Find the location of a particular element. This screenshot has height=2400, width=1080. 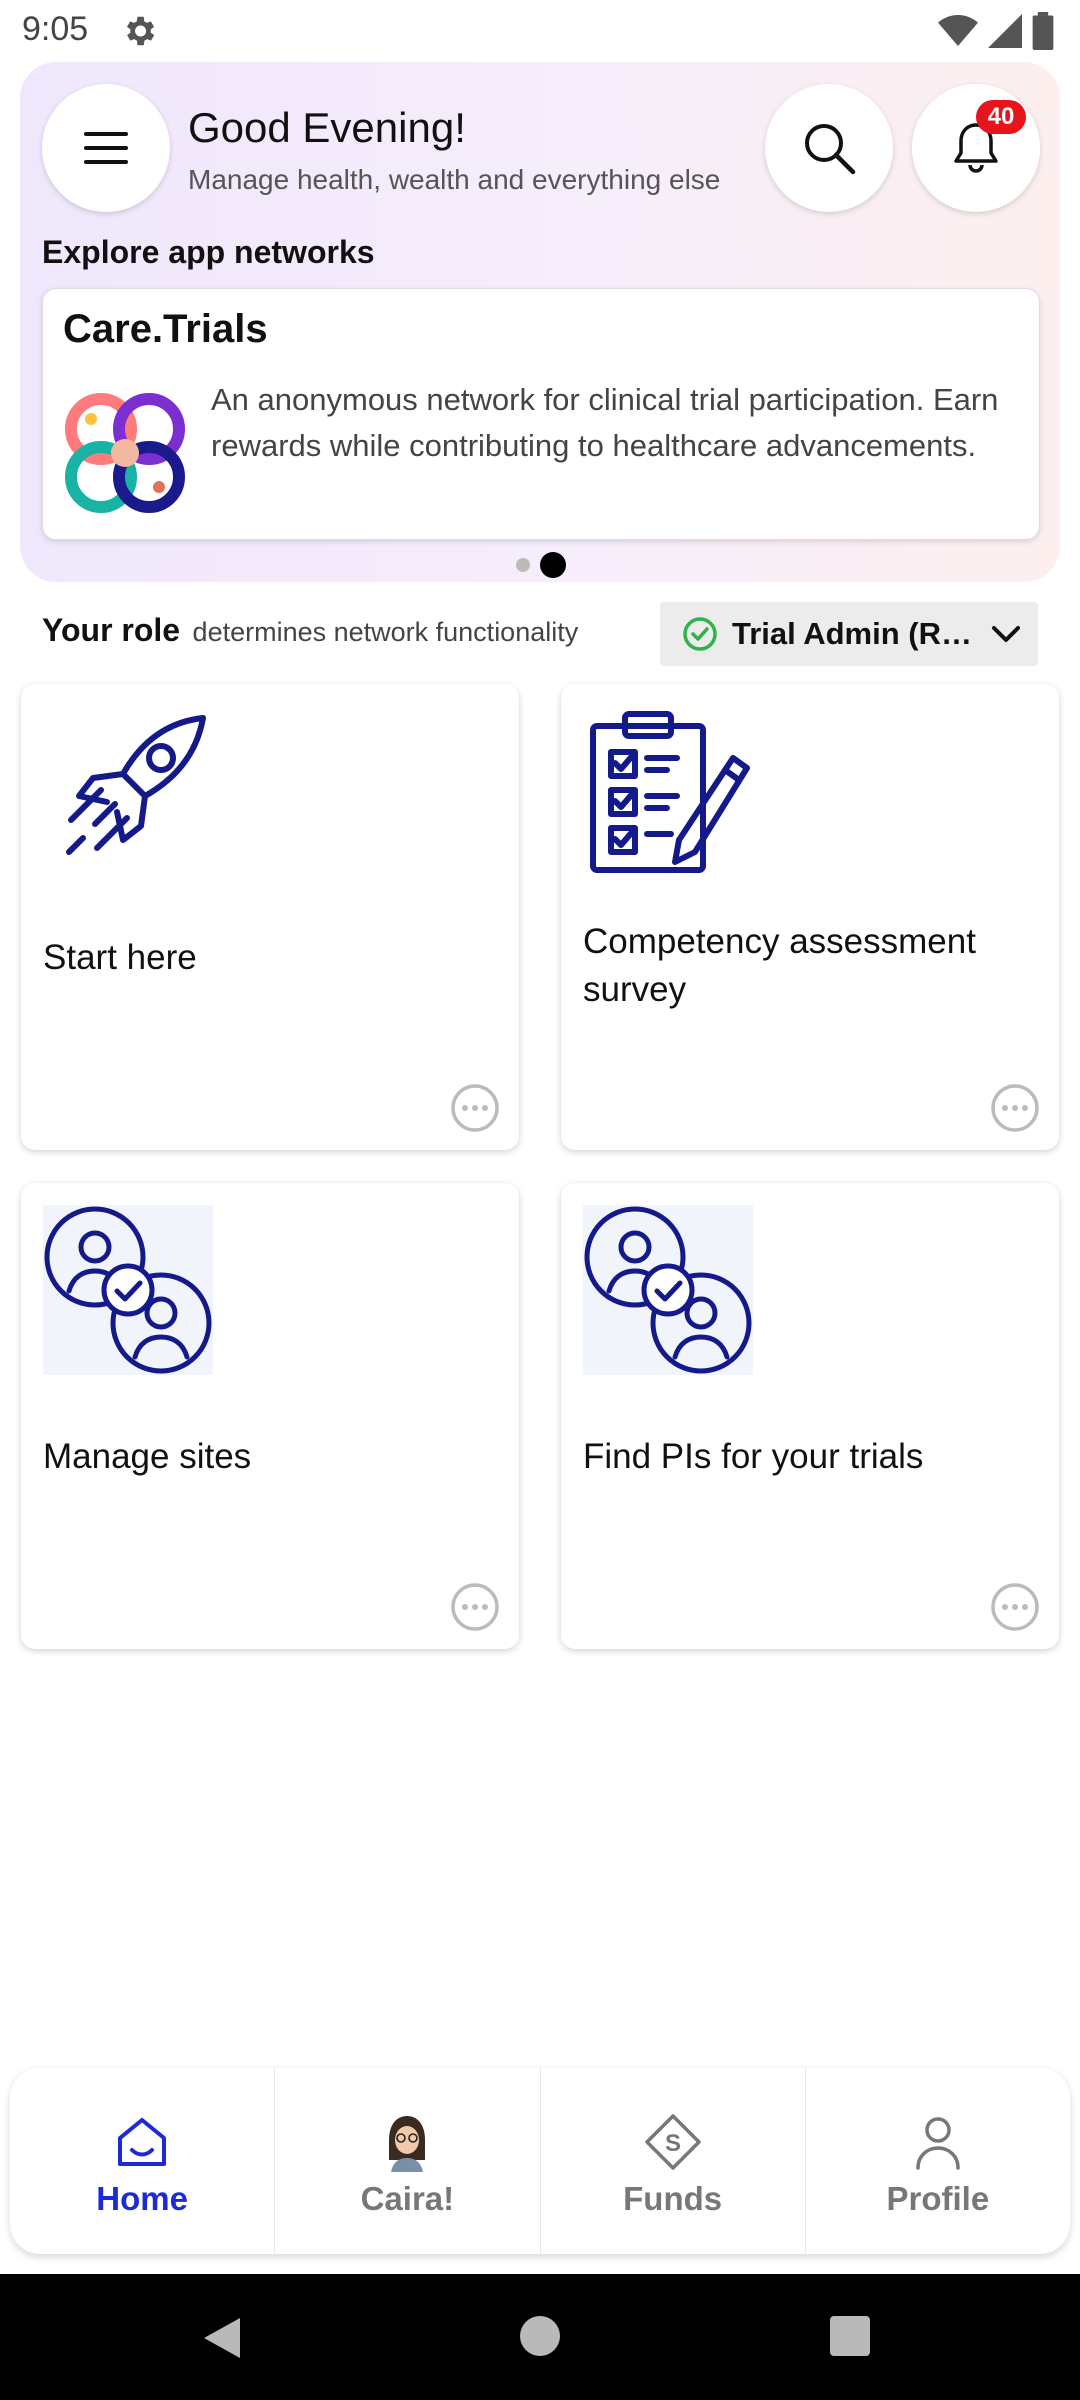

home-circle-icon is located at coordinates (540, 2336).